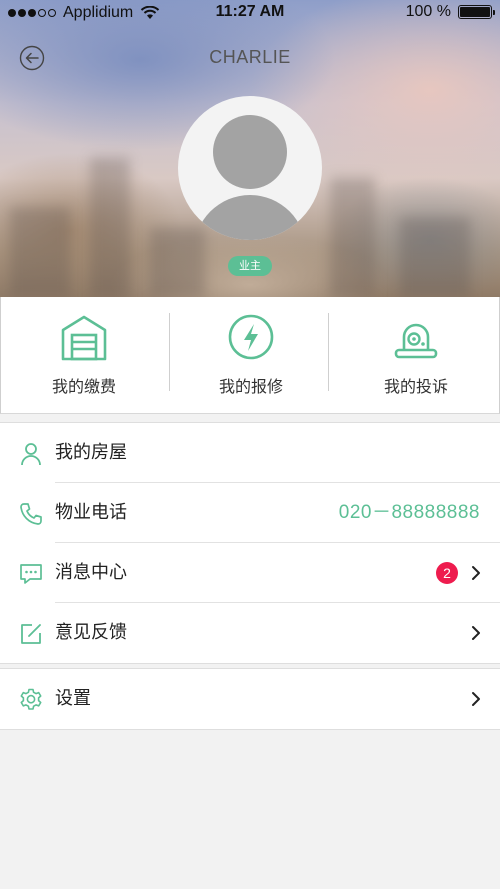  What do you see at coordinates (91, 572) in the screenshot?
I see `menu-item-label: 消息中心` at bounding box center [91, 572].